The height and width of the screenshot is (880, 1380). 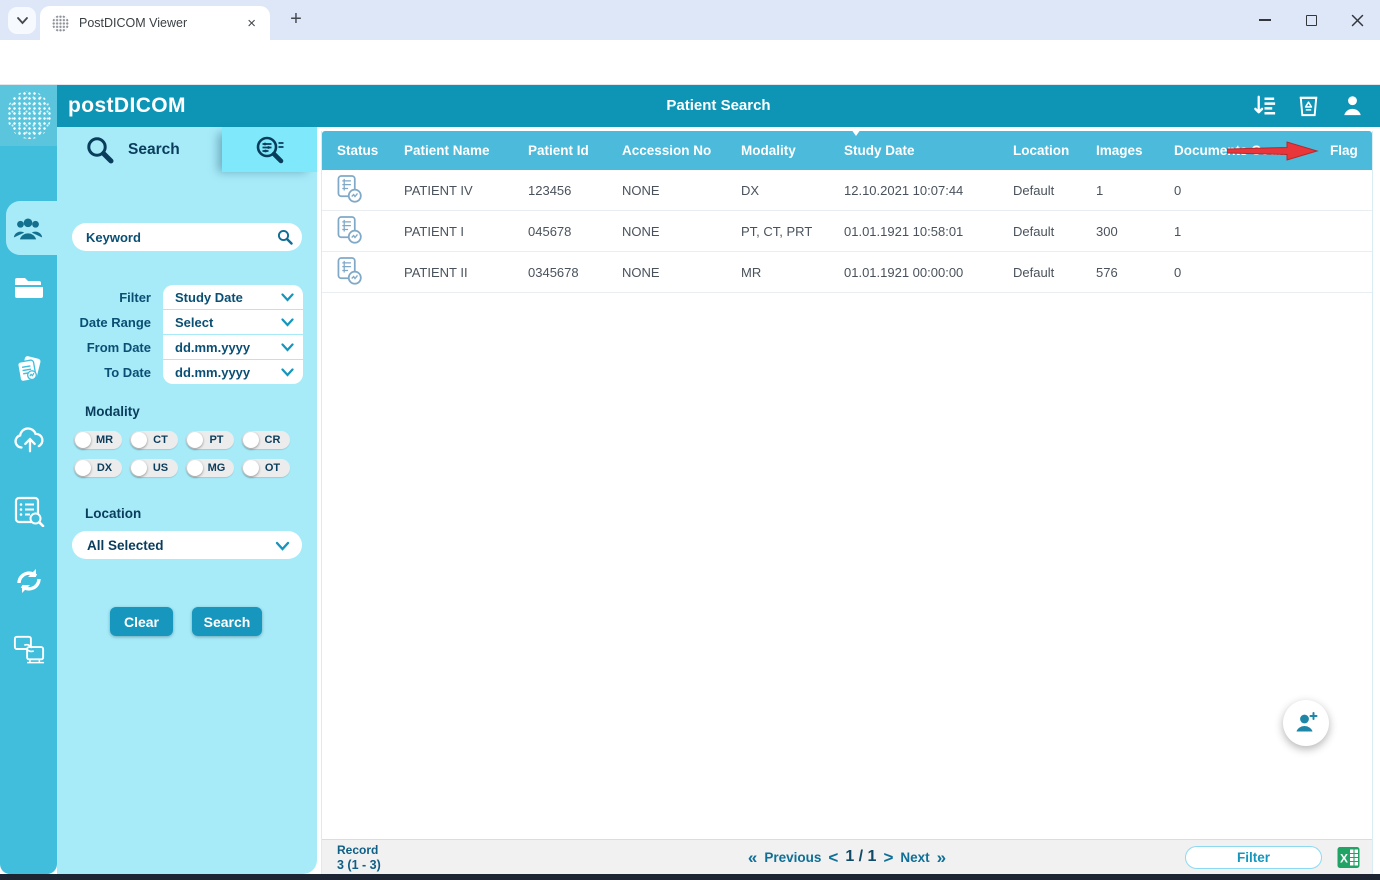 I want to click on keyword-input, so click(x=187, y=237).